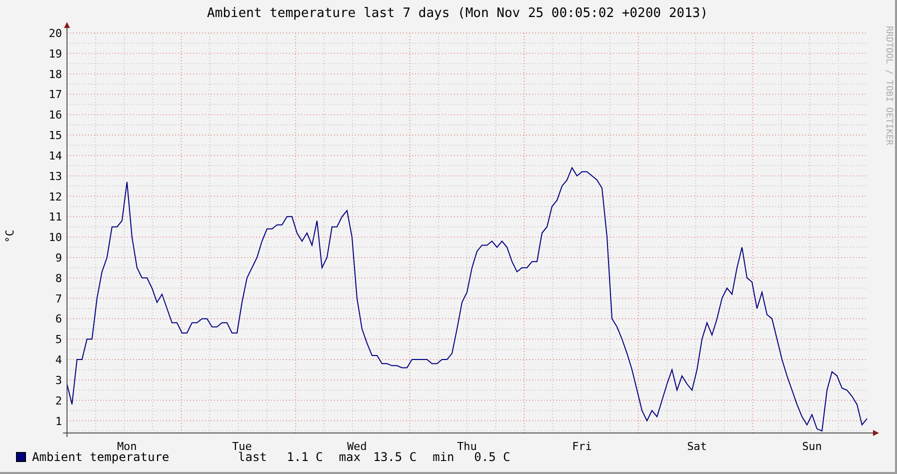 This screenshot has height=474, width=897. What do you see at coordinates (55, 135) in the screenshot?
I see `y-tick-label: 15` at bounding box center [55, 135].